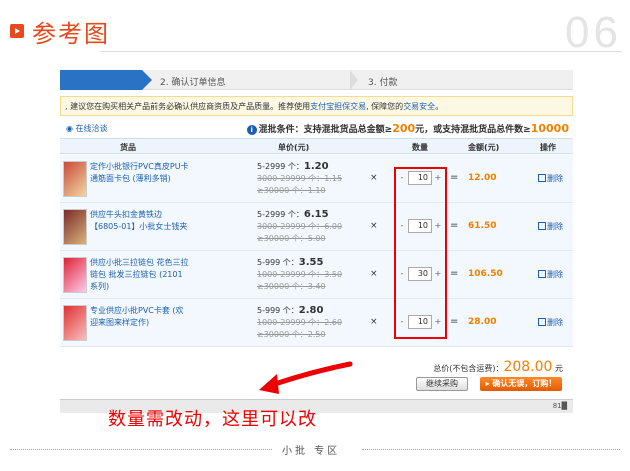  I want to click on col-quantity: 数量, so click(420, 147).